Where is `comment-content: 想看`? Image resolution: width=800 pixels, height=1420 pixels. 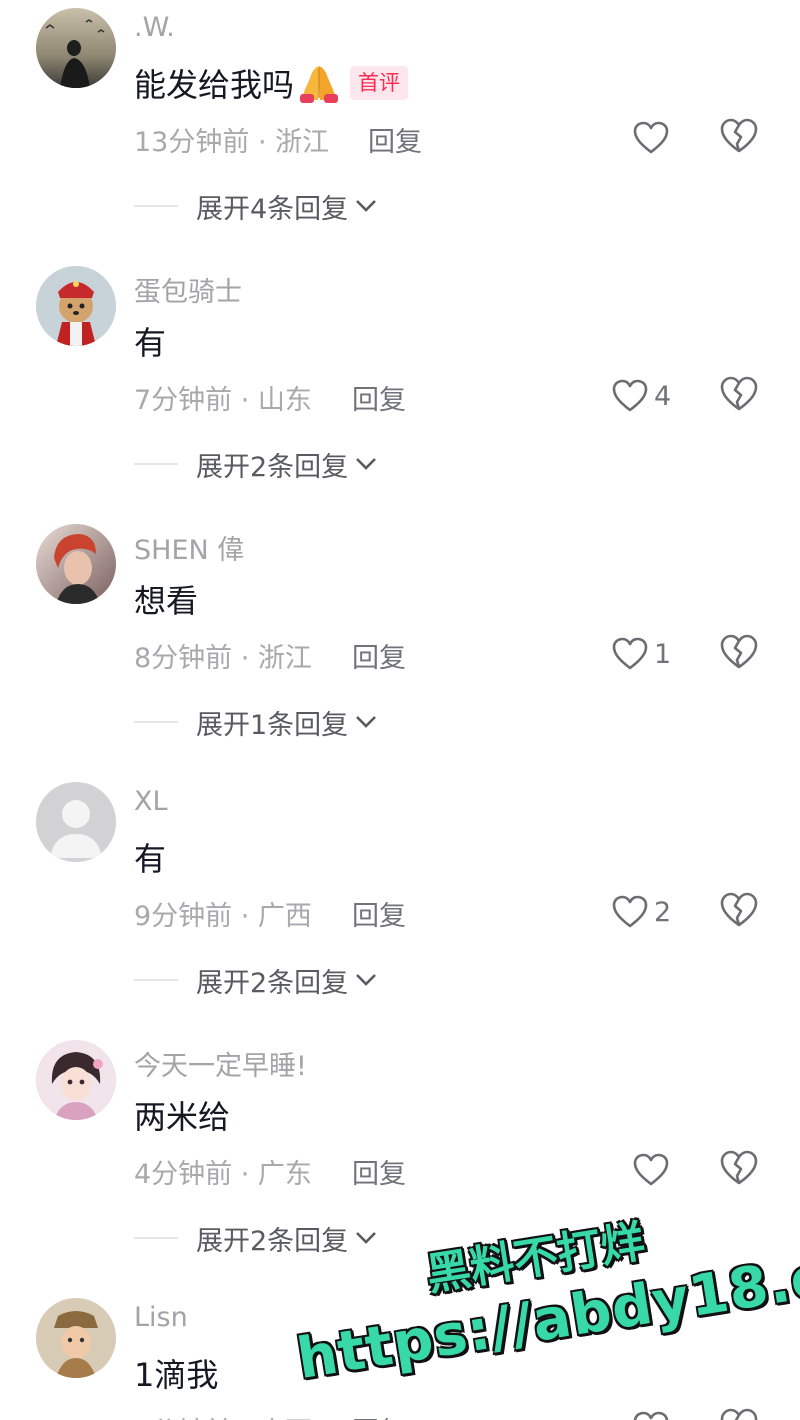
comment-content: 想看 is located at coordinates (166, 601).